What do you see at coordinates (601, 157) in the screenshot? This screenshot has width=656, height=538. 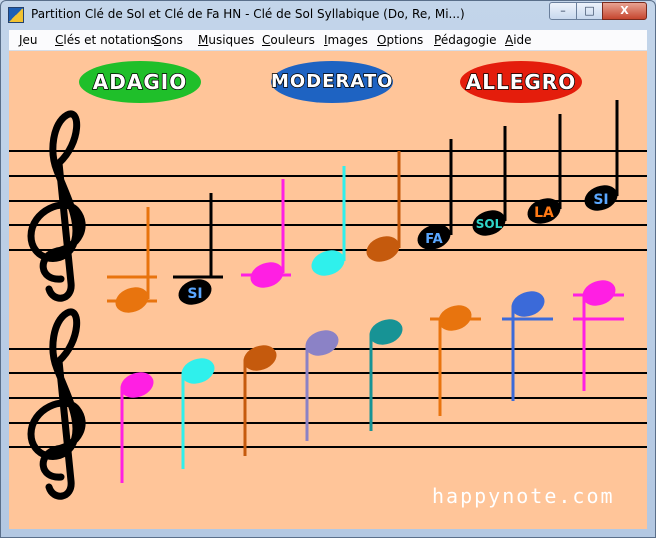 I see `upper-note-9: SI` at bounding box center [601, 157].